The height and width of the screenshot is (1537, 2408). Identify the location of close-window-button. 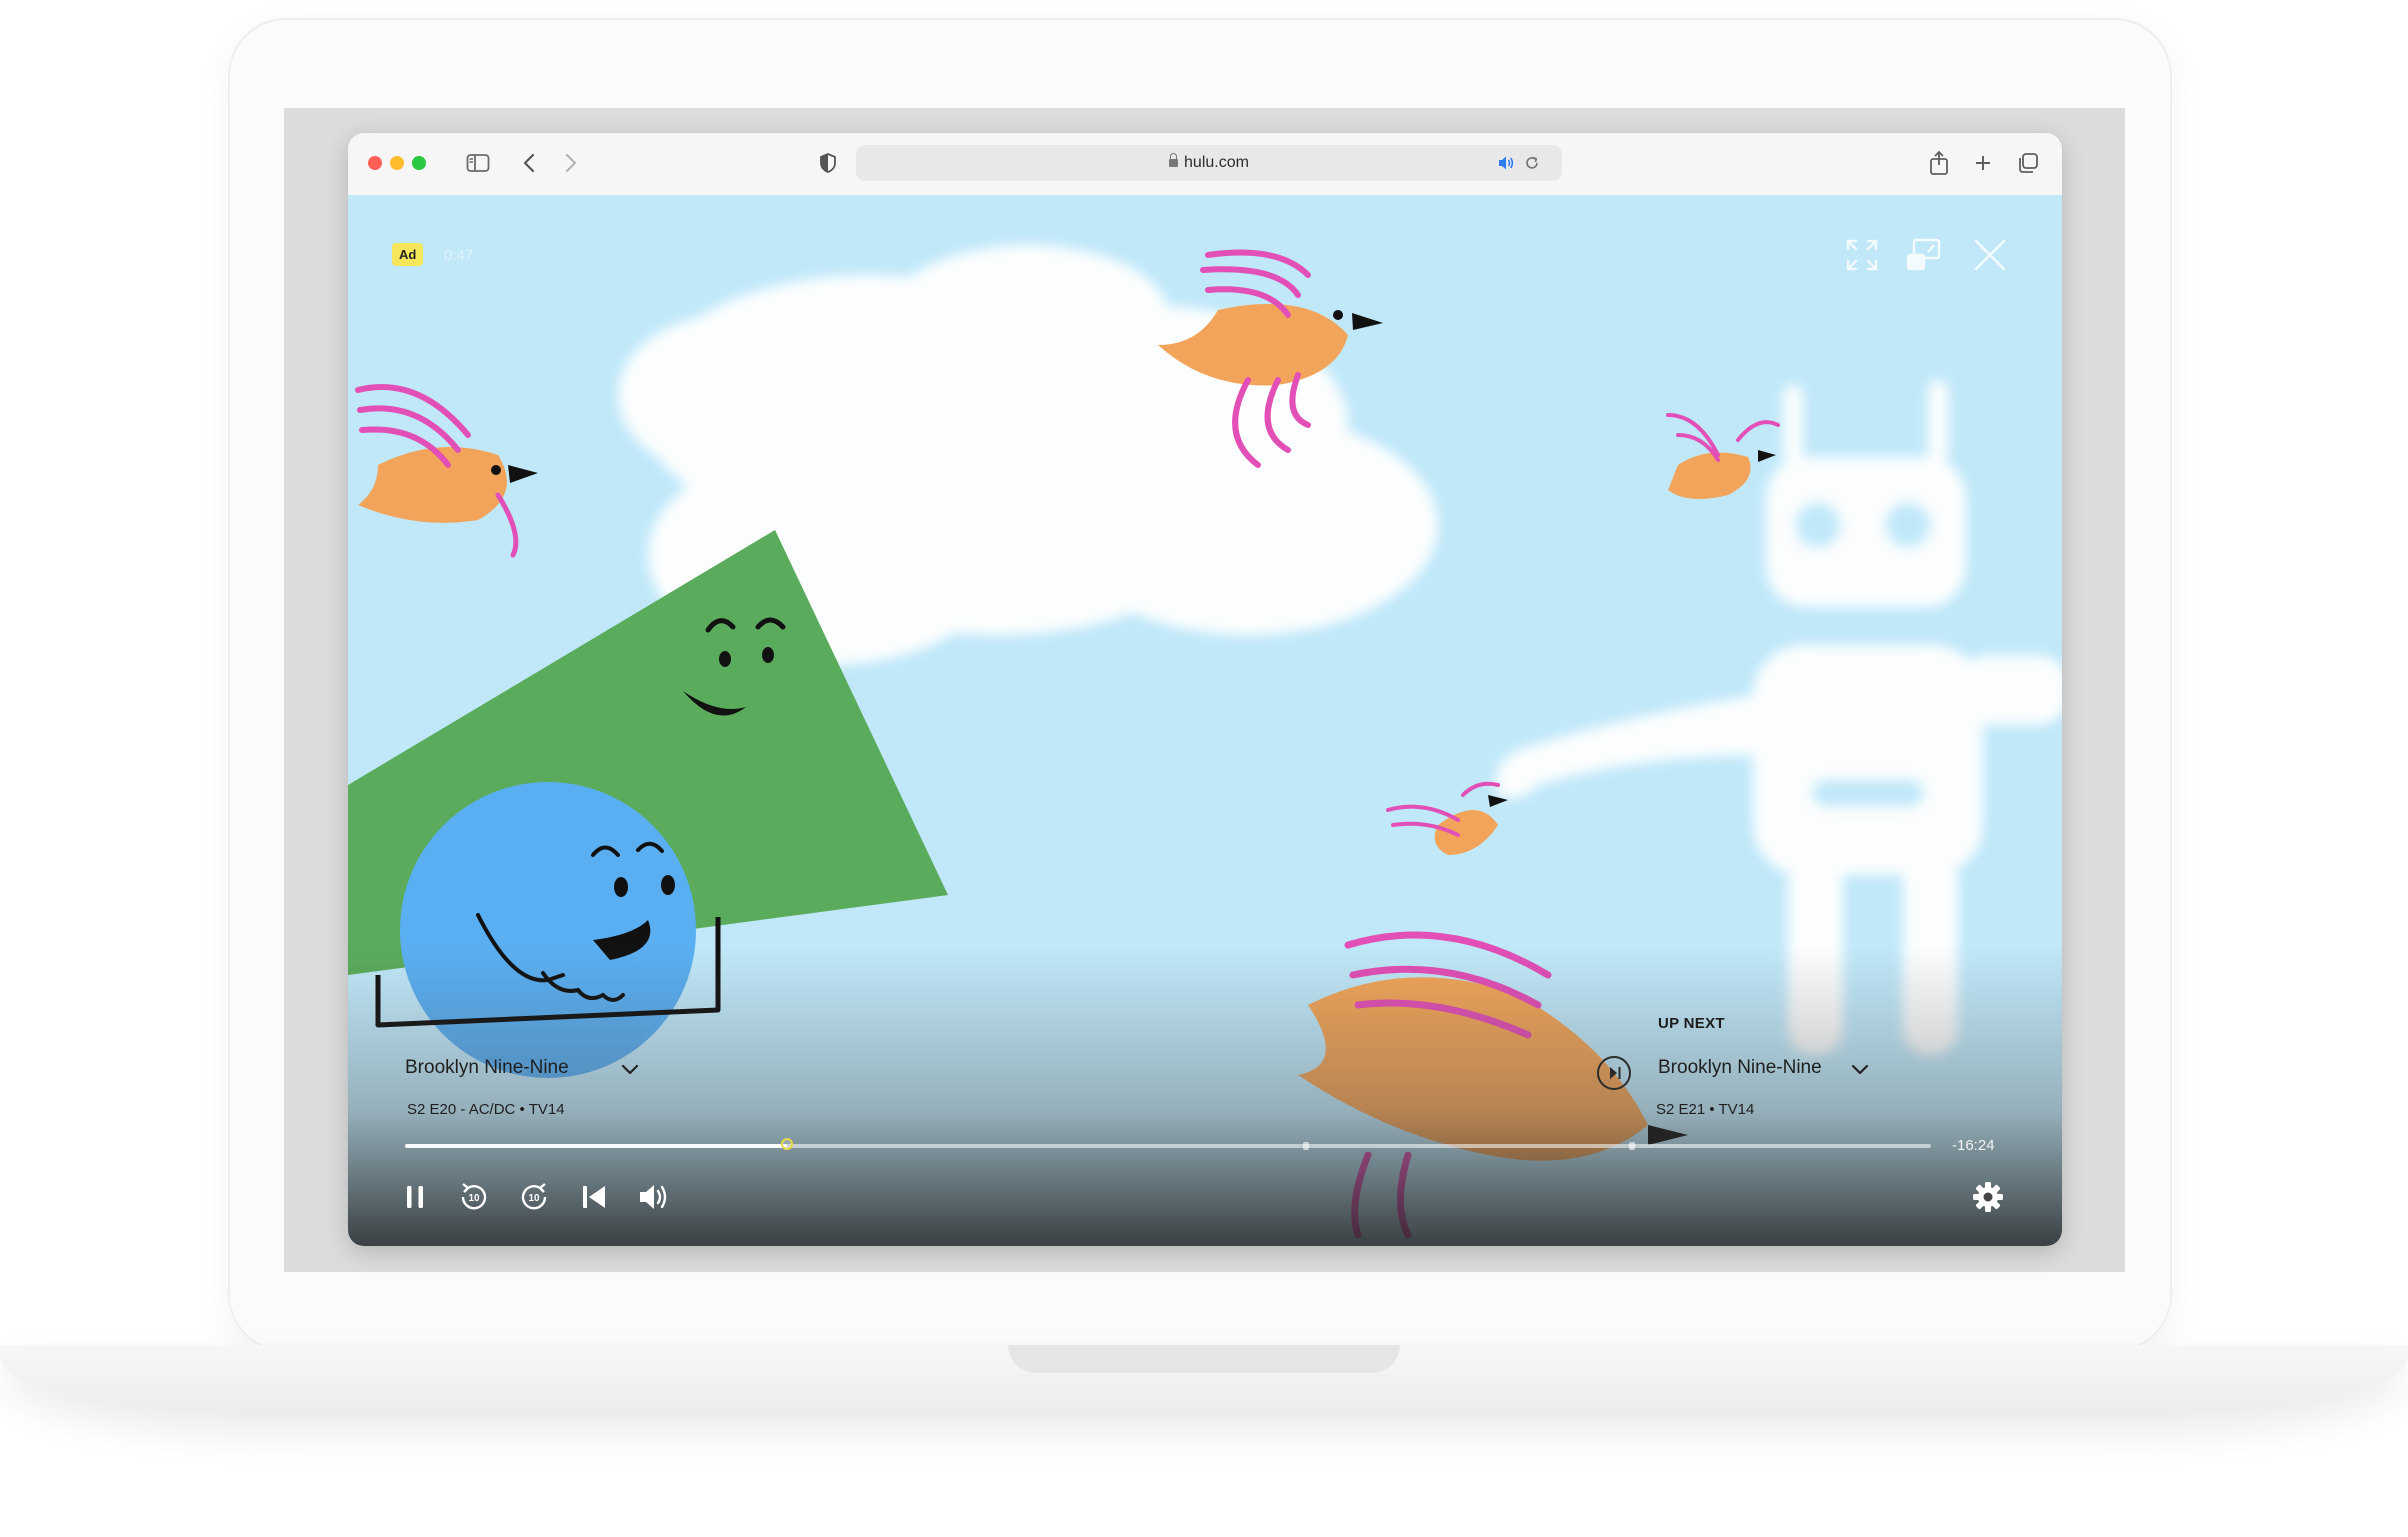
(375, 163).